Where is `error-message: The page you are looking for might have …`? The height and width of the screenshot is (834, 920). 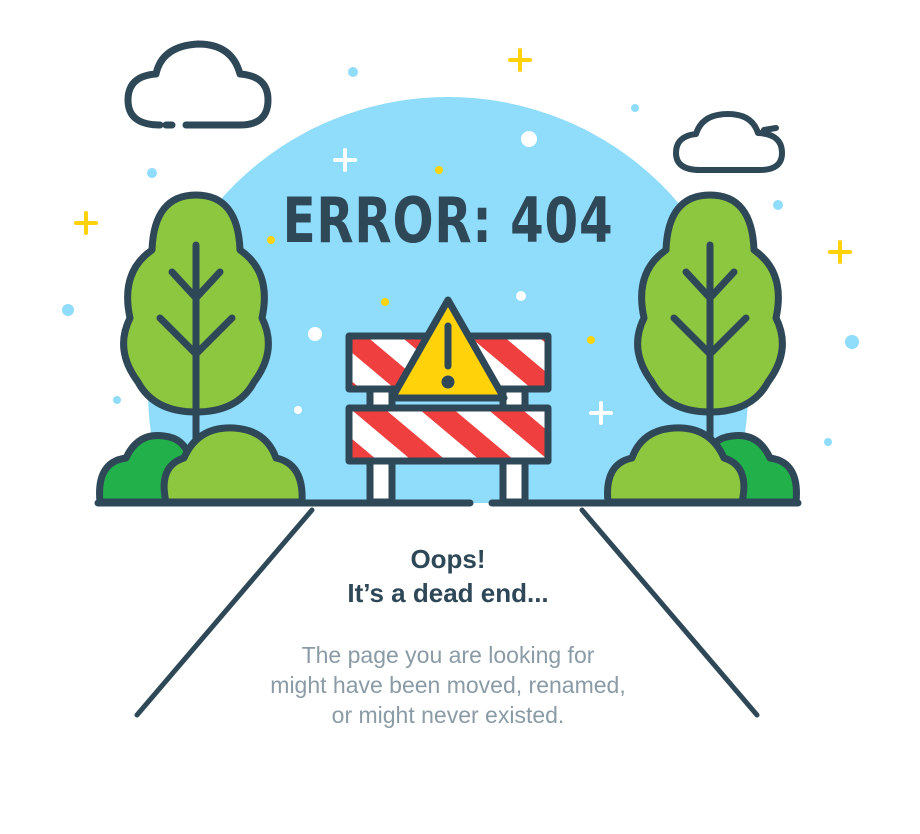 error-message: The page you are looking for might have … is located at coordinates (448, 685).